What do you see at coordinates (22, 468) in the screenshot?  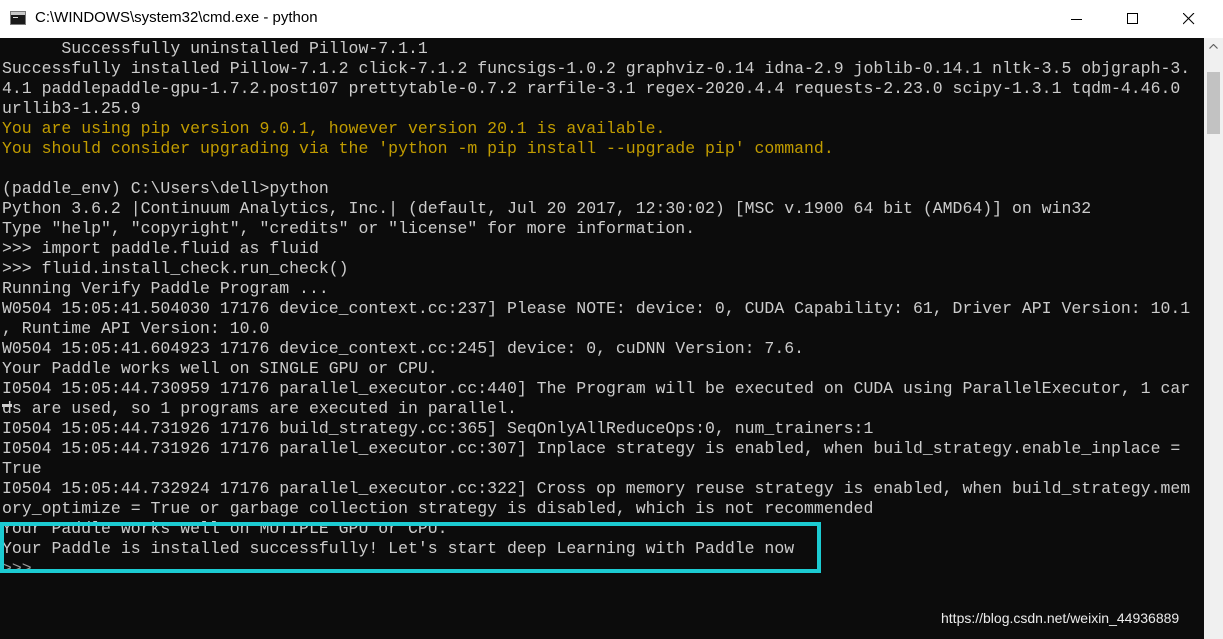 I see `console-line: True` at bounding box center [22, 468].